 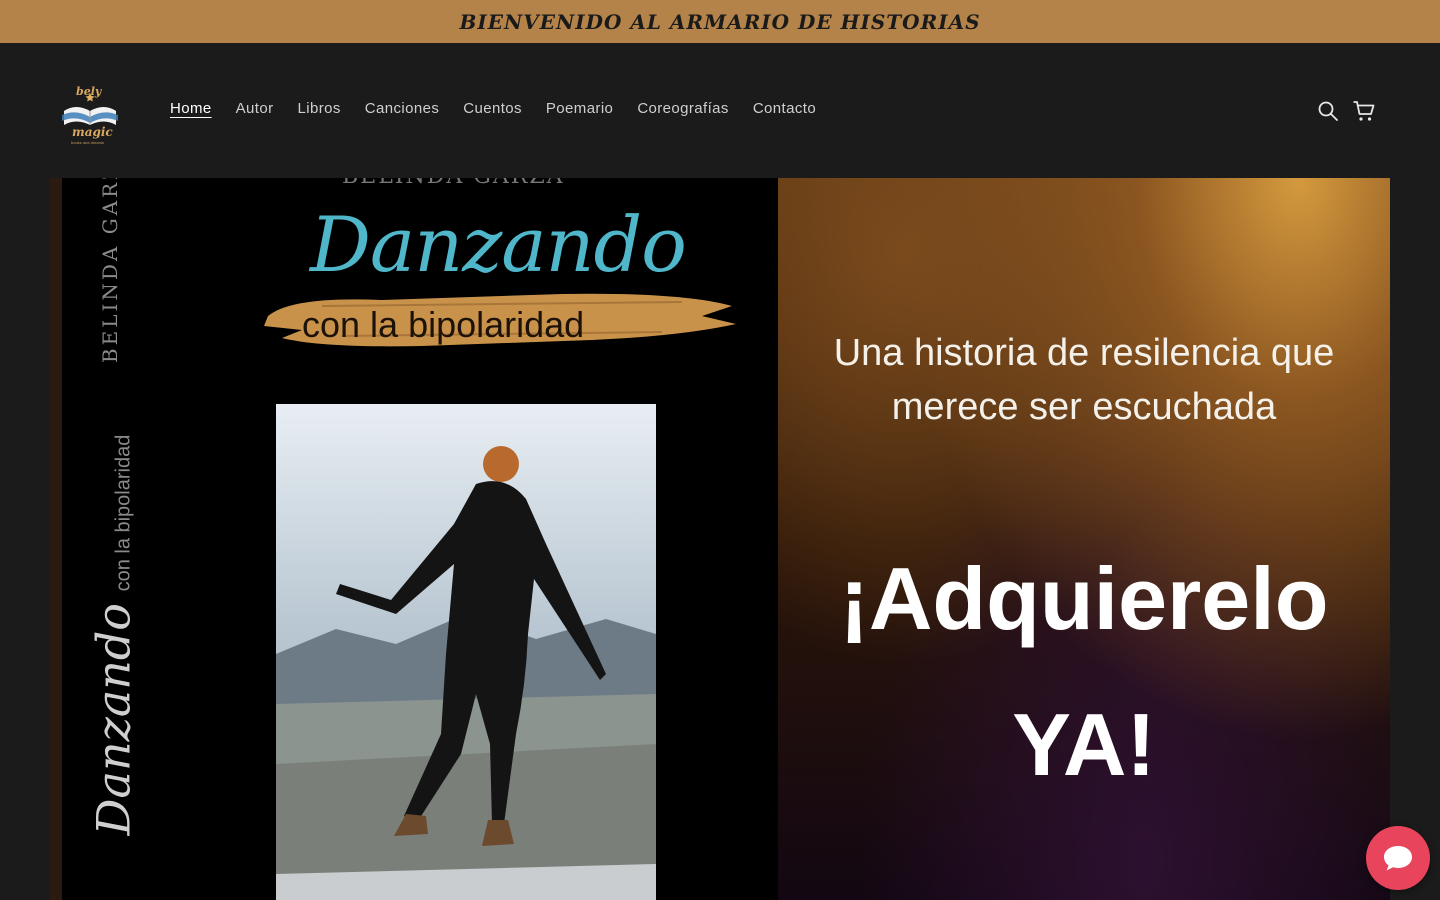 What do you see at coordinates (92, 132) in the screenshot?
I see `logo-bottom-text: magic` at bounding box center [92, 132].